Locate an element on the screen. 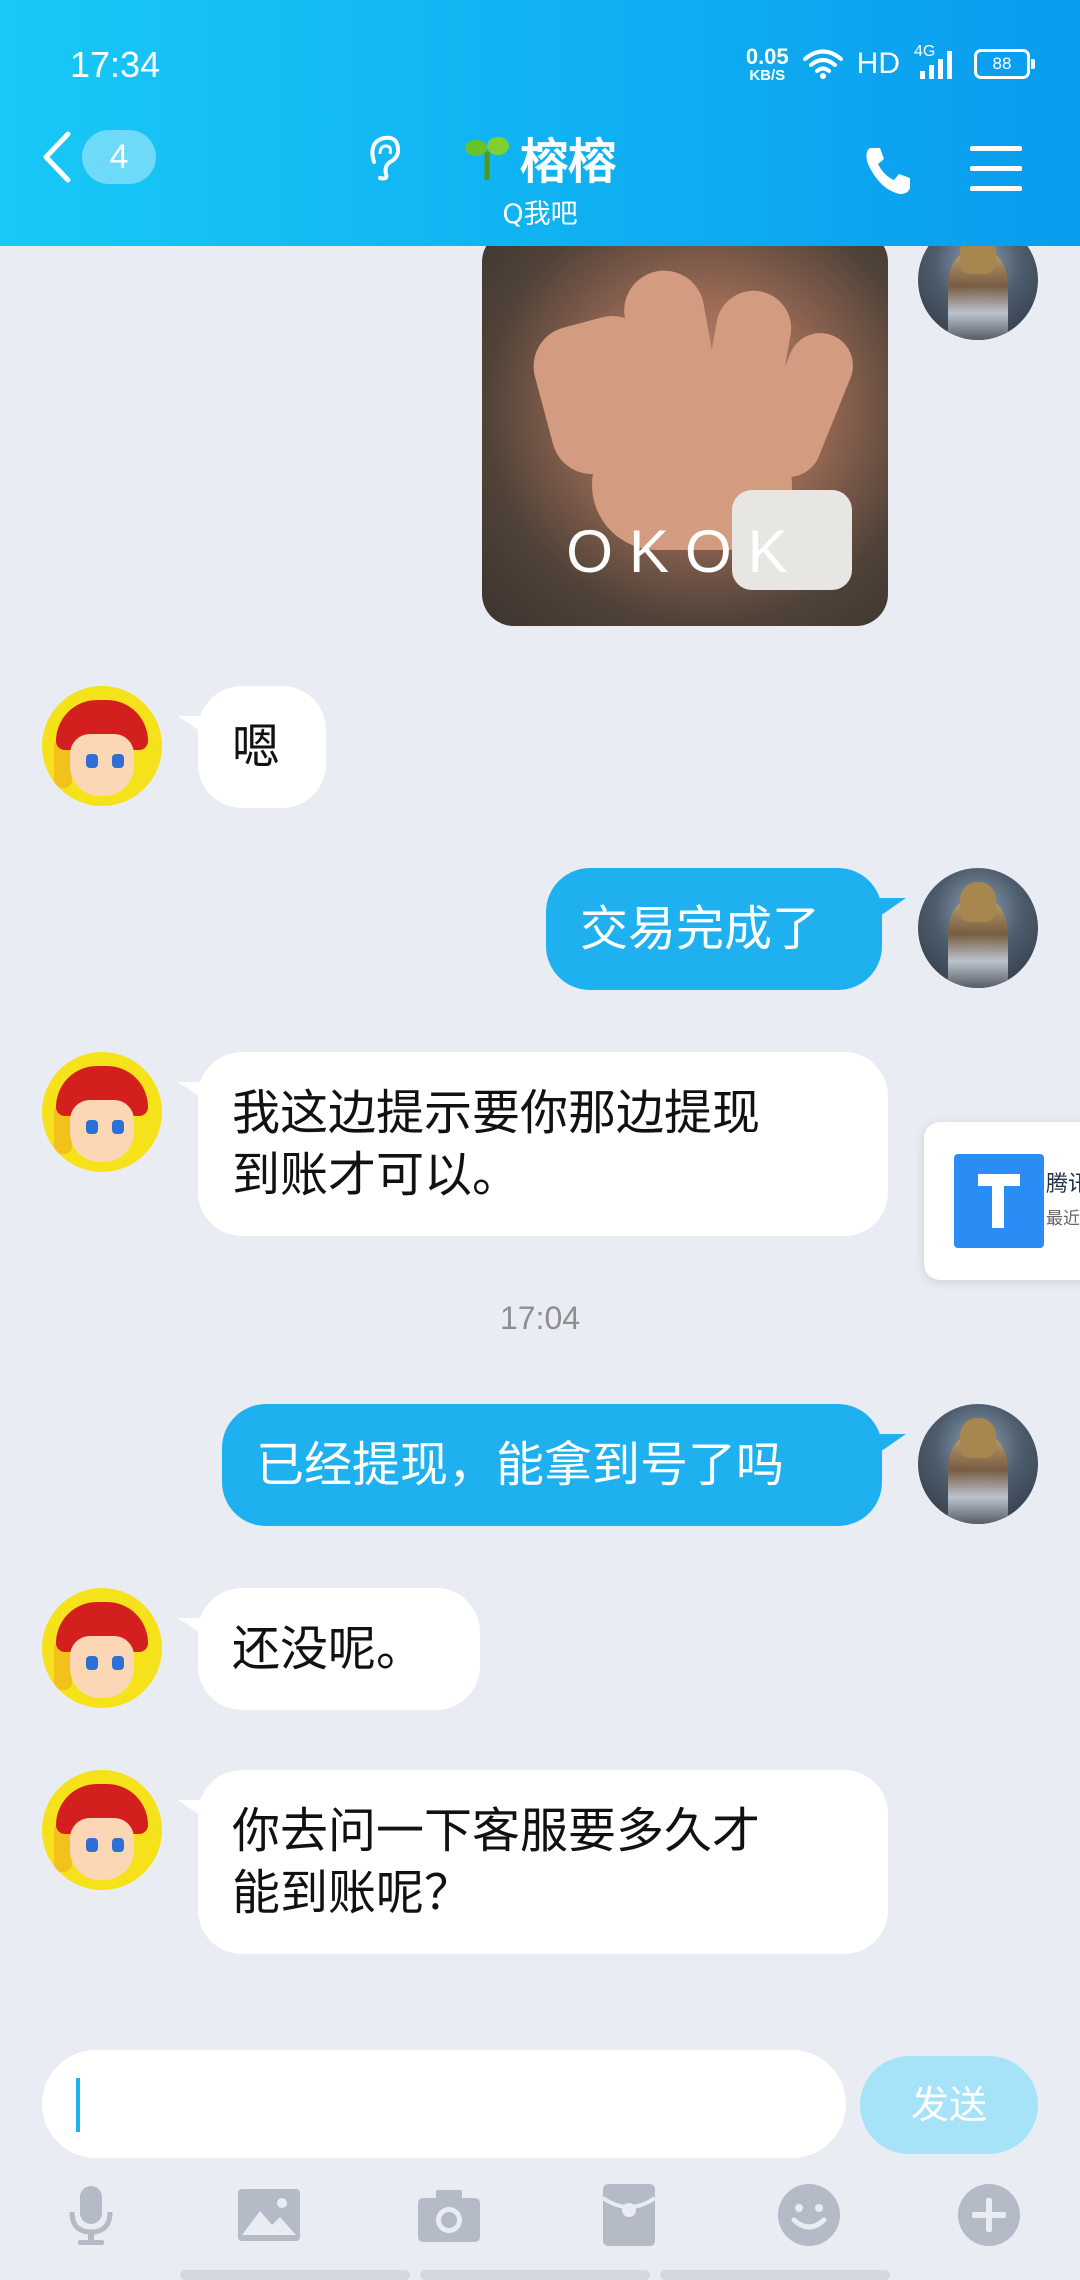 The width and height of the screenshot is (1080, 2280). net-speed-unit: KB/S is located at coordinates (767, 75).